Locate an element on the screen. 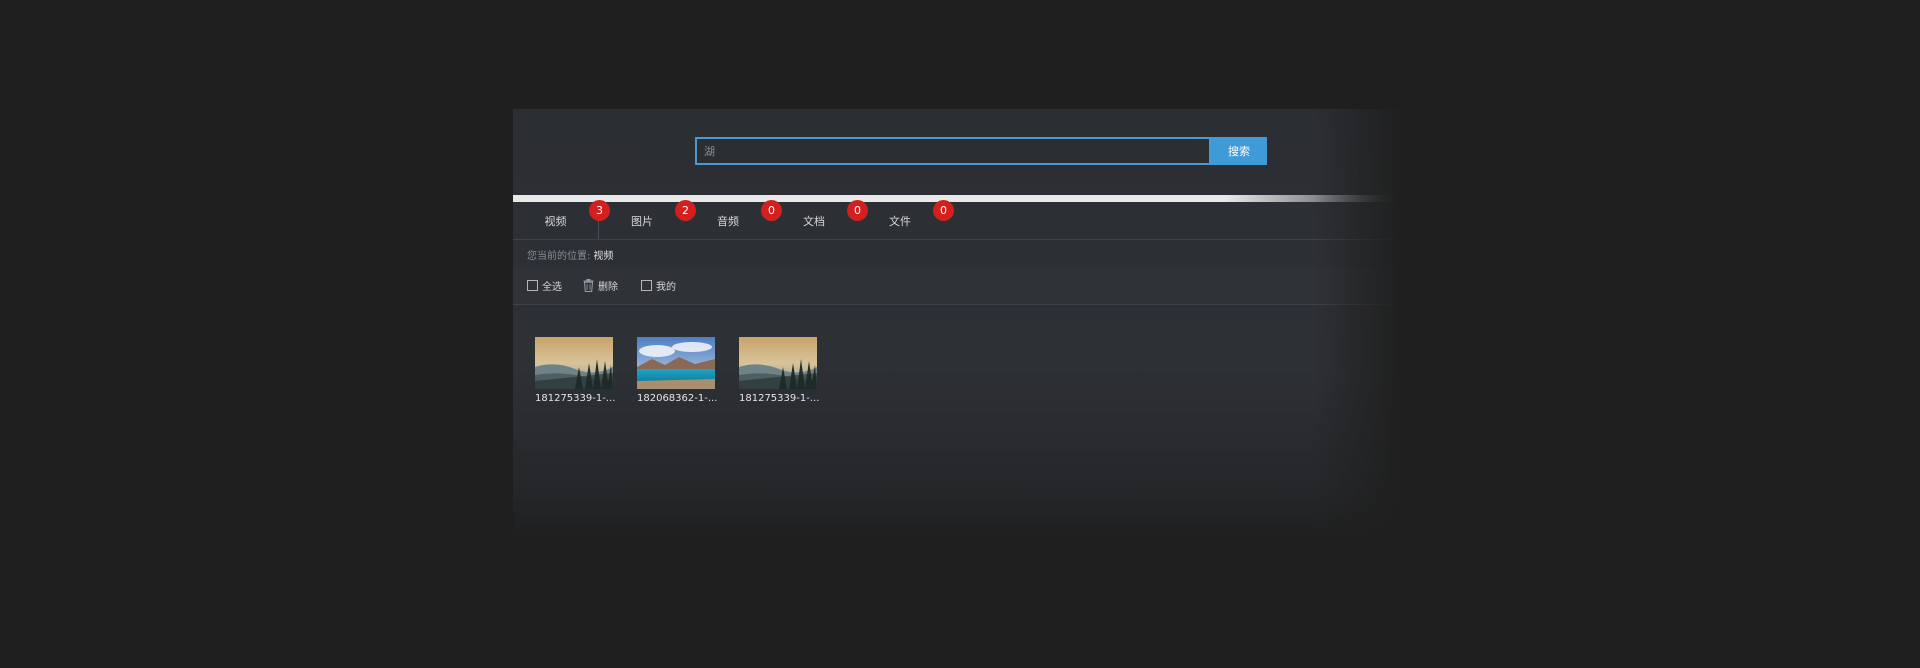 This screenshot has width=1920, height=668. tab-file: 文件 is located at coordinates (900, 220).